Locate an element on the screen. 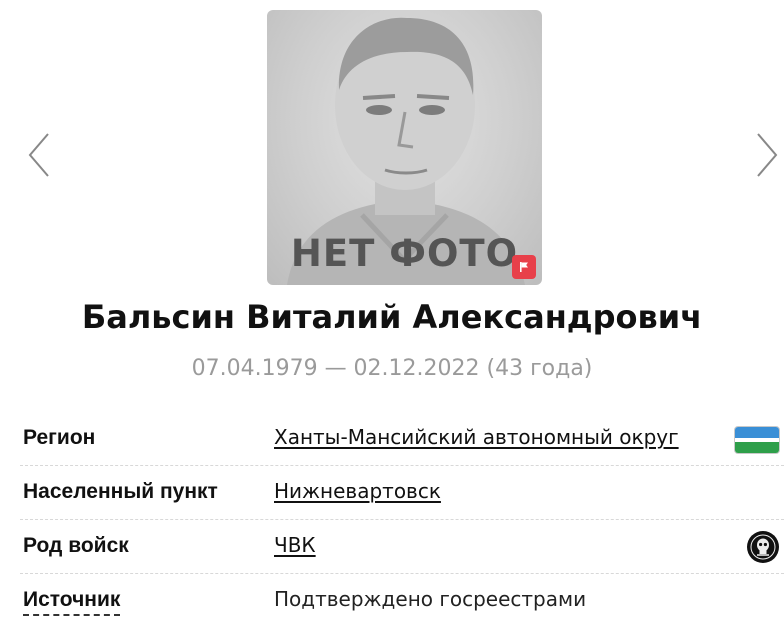  source-value: Подтверждено госреестрами is located at coordinates (430, 599).